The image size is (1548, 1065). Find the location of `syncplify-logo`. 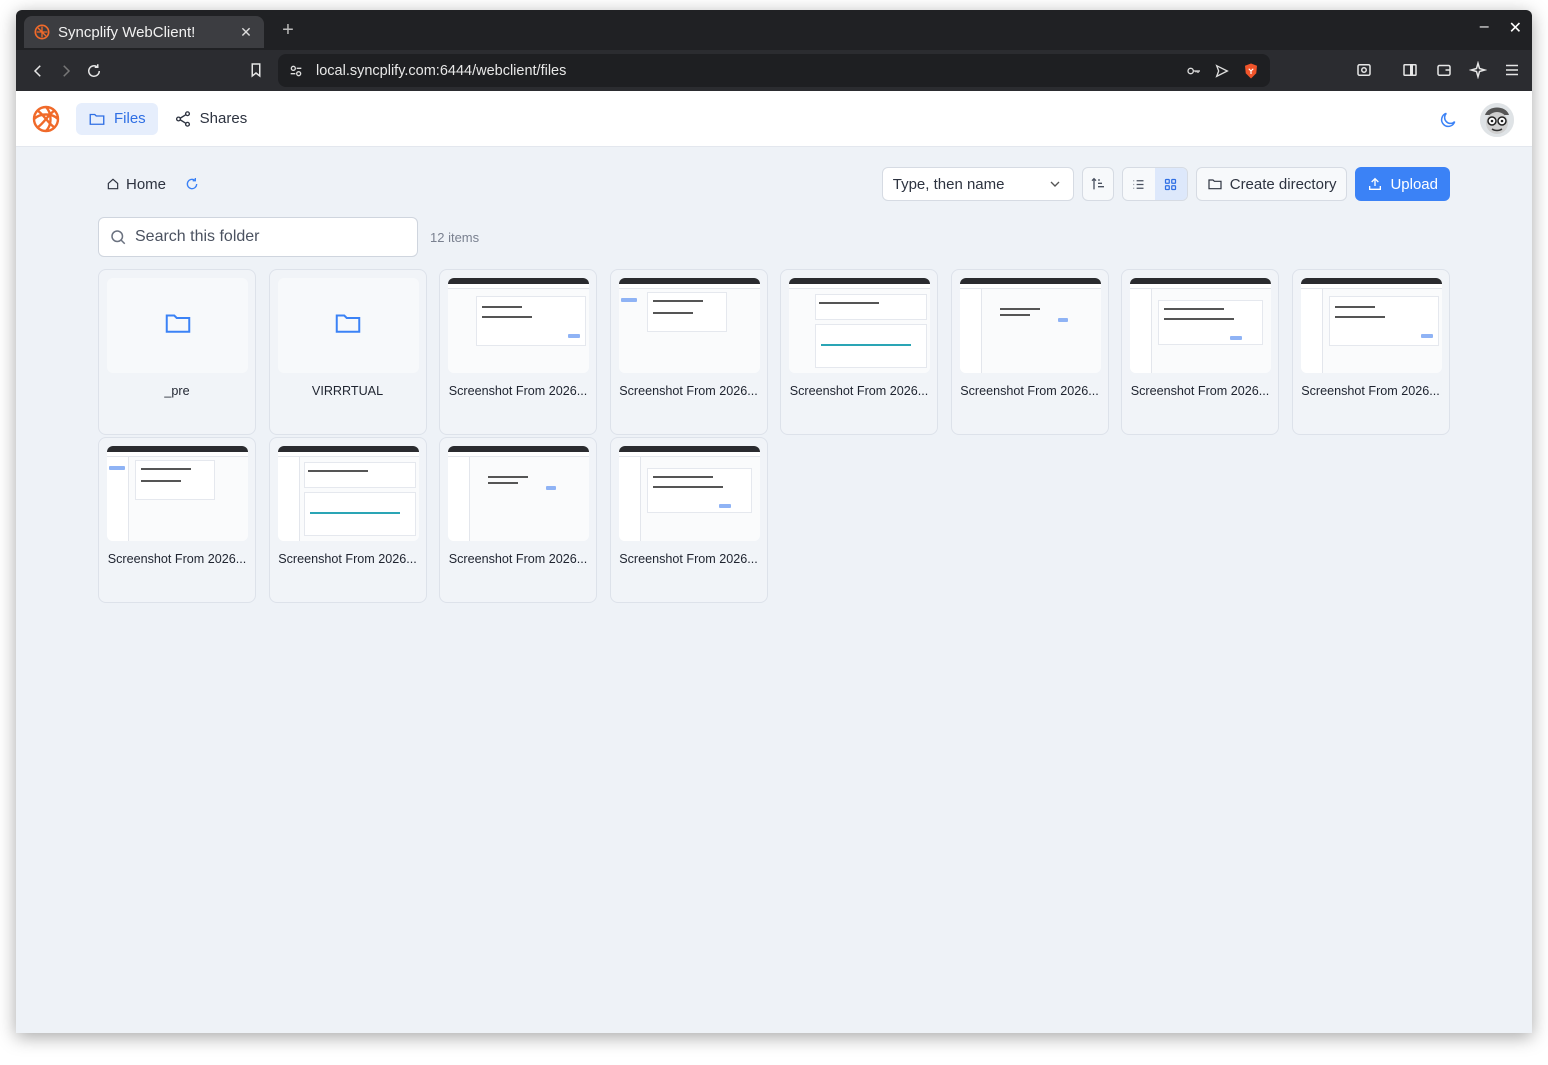

syncplify-logo is located at coordinates (46, 119).